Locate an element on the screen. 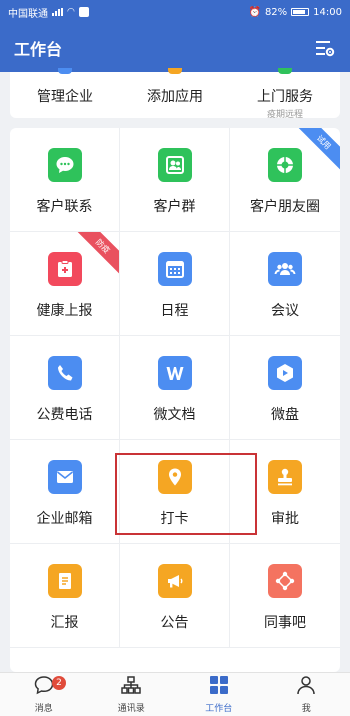  page-title: 工作台 is located at coordinates (38, 49).